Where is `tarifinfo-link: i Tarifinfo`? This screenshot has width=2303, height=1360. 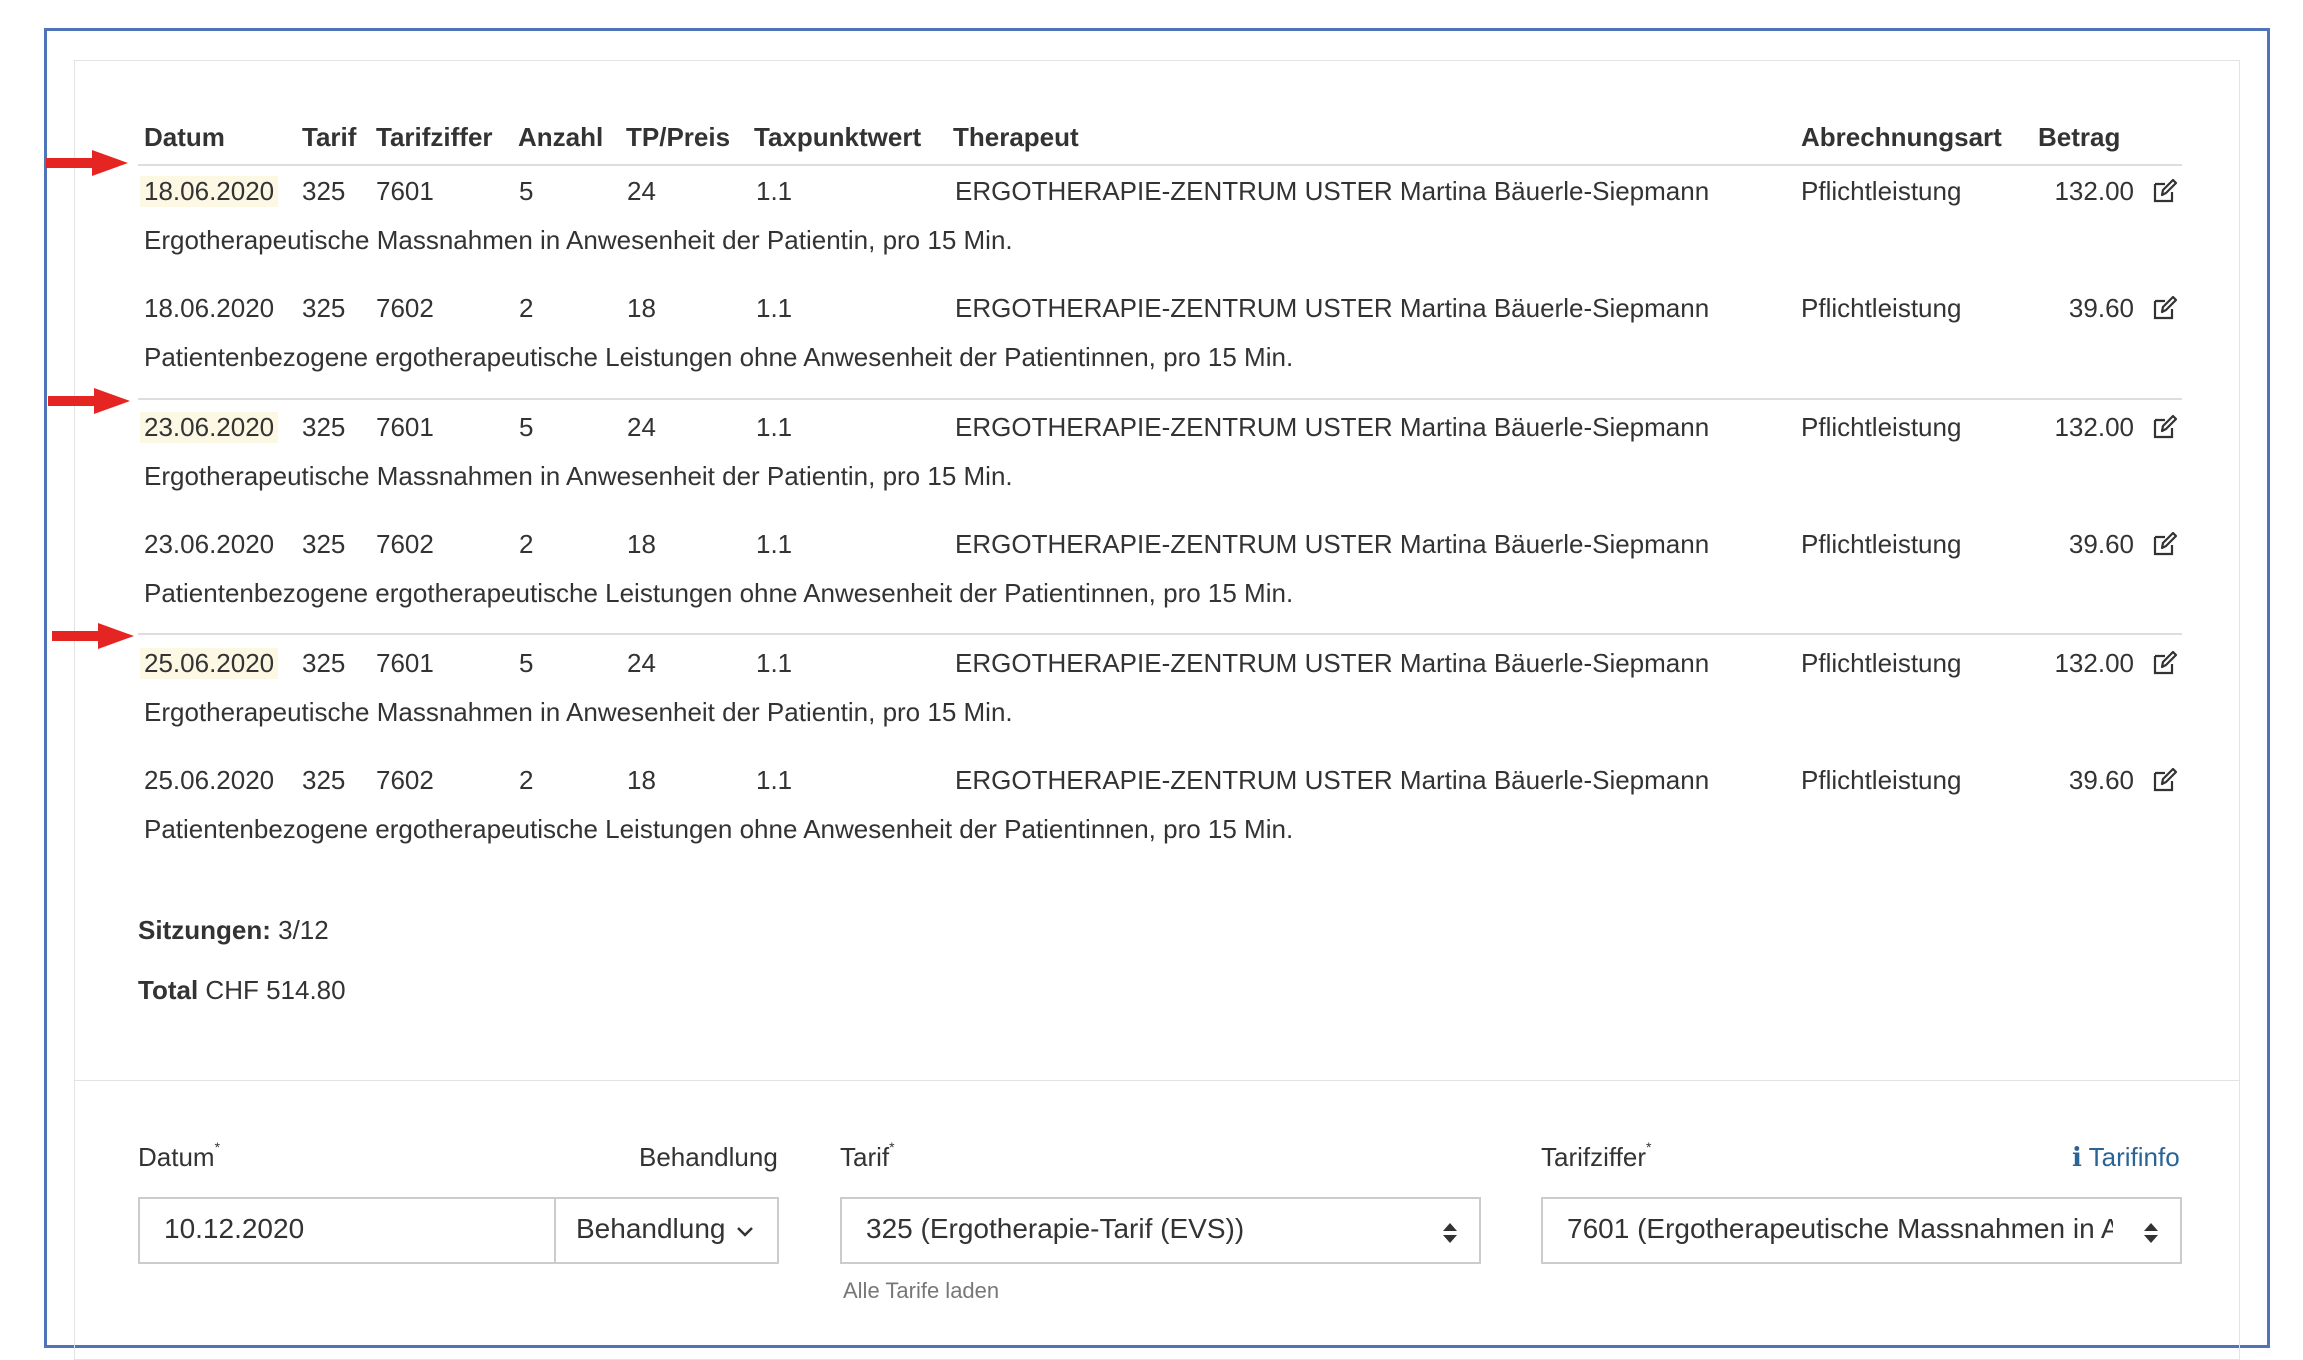 tarifinfo-link: i Tarifinfo is located at coordinates (2126, 1157).